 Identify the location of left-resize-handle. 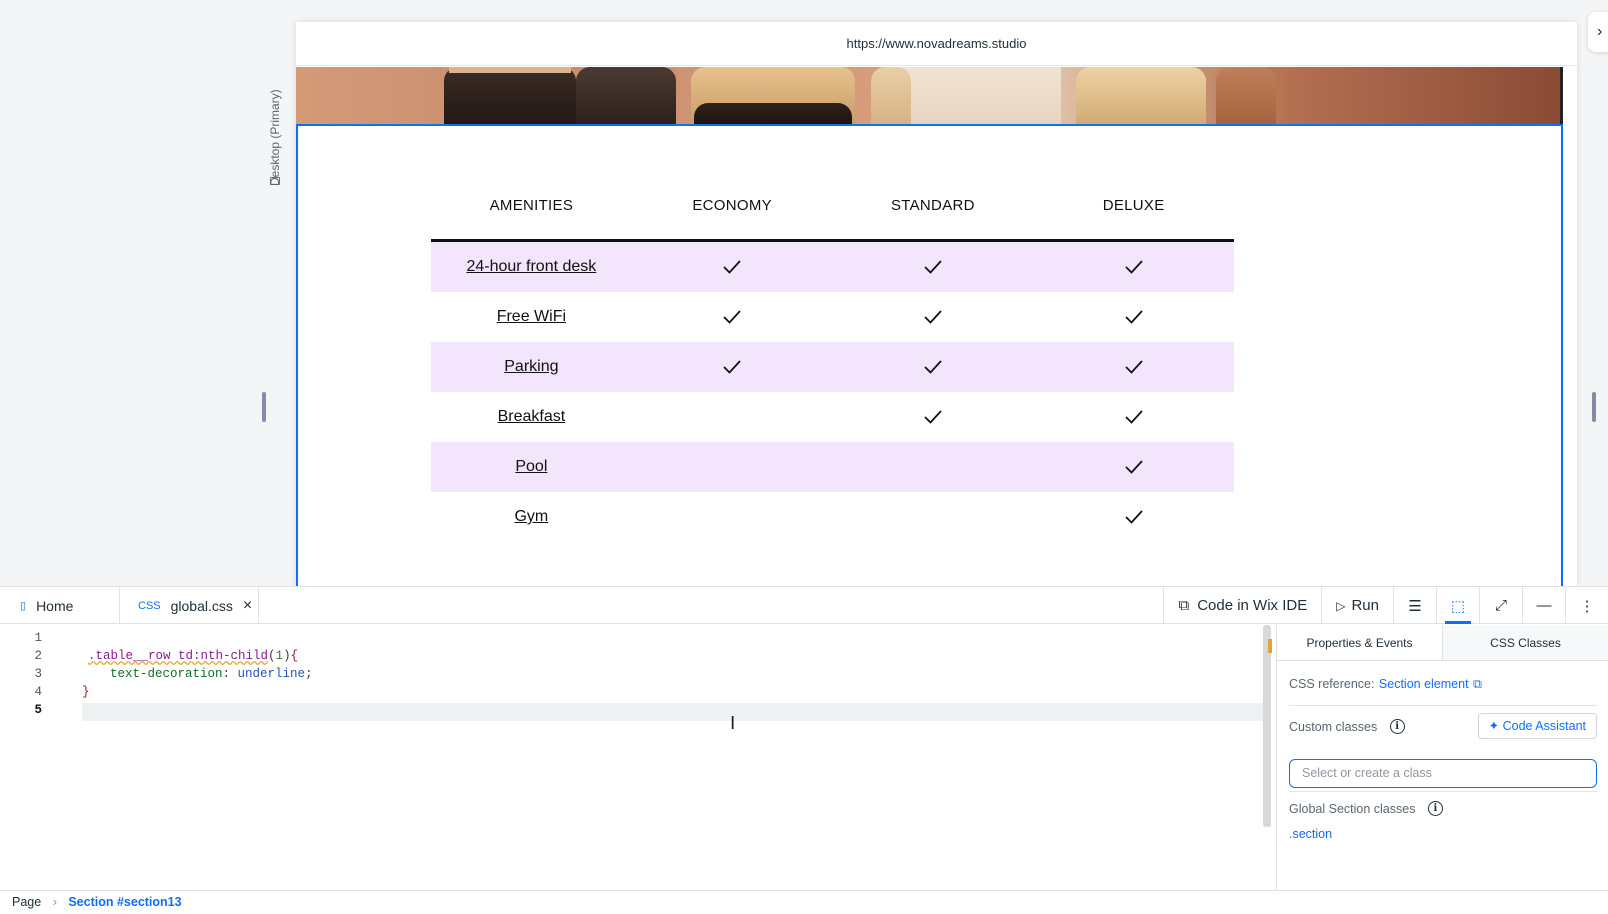
(264, 407).